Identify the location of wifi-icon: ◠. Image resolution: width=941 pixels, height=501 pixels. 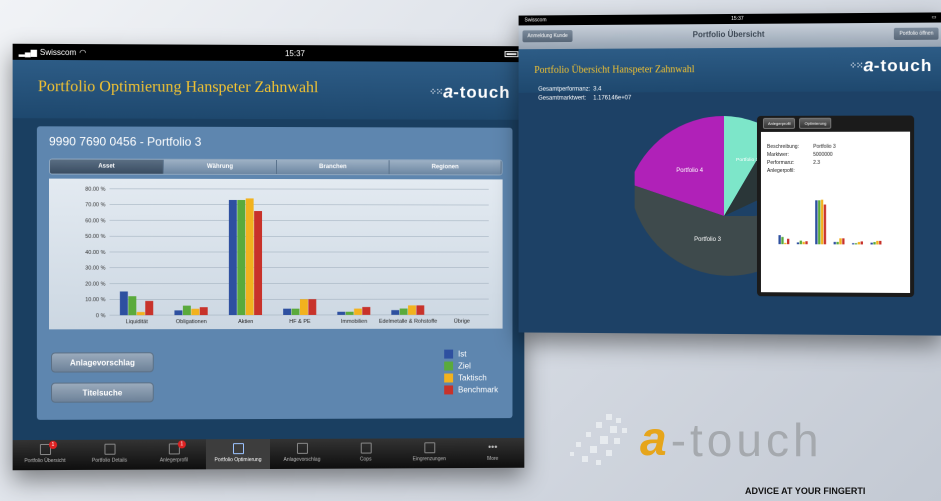
(82, 52).